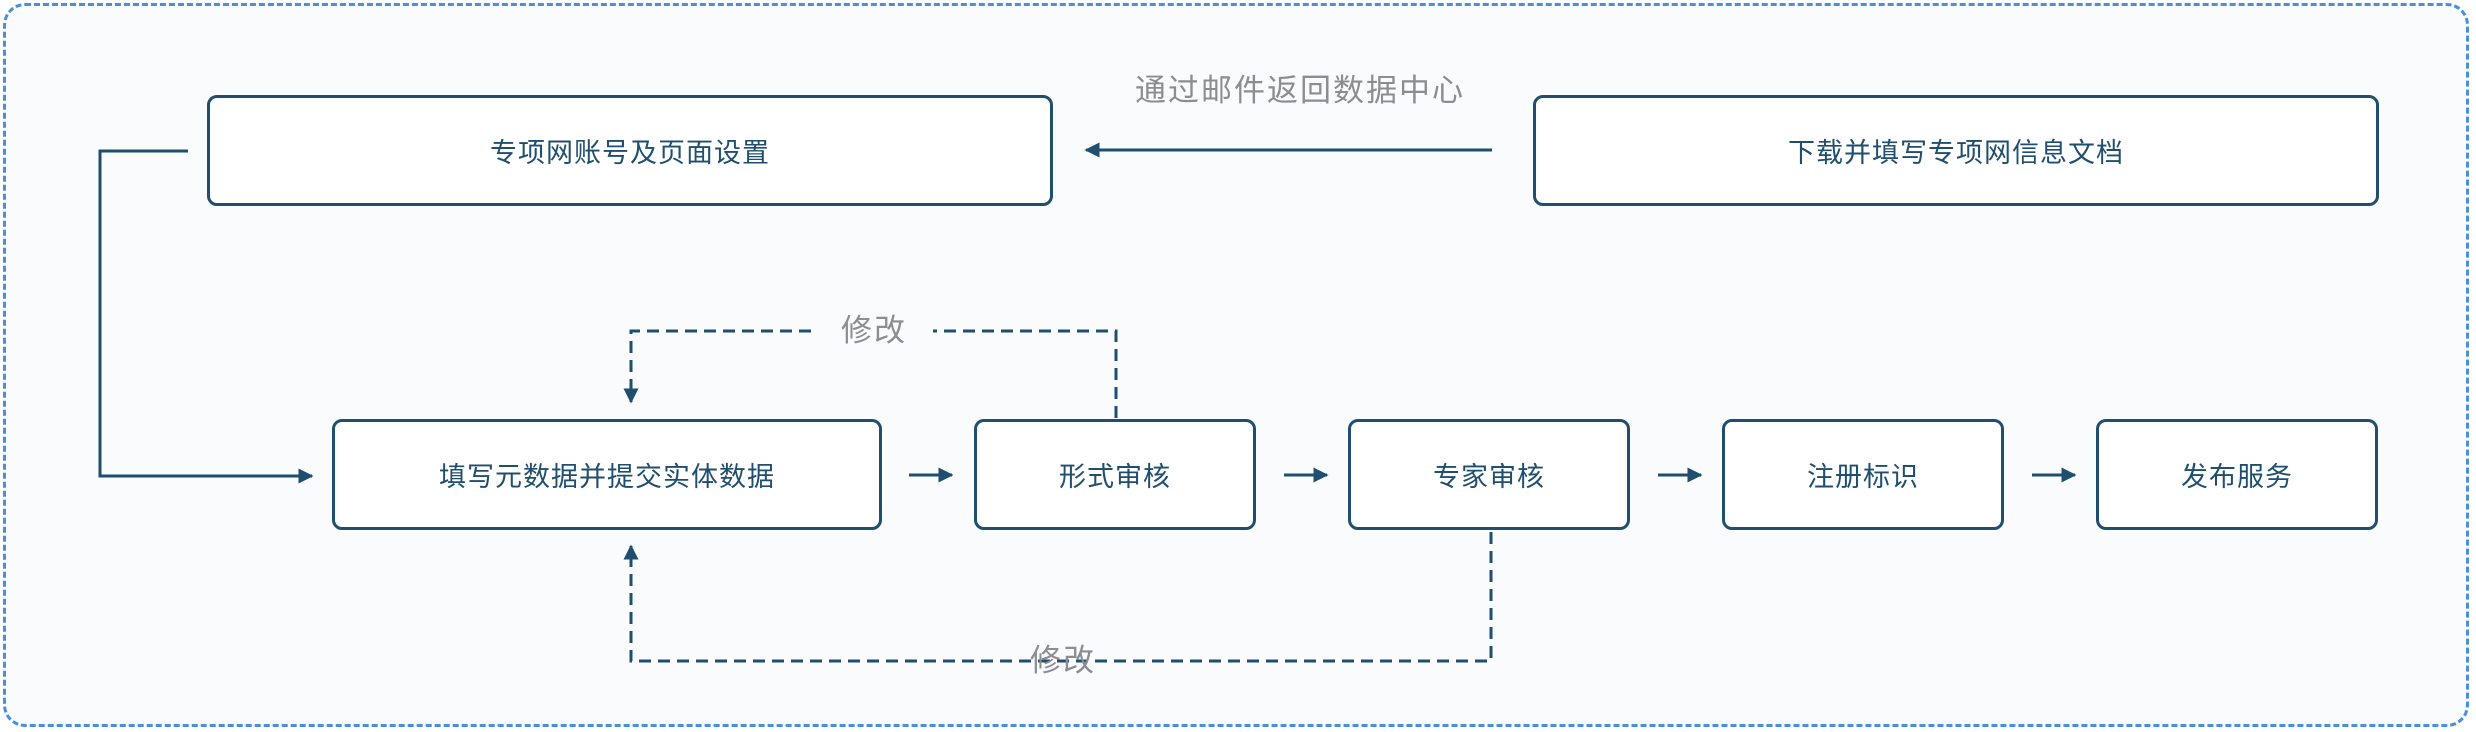 Image resolution: width=2476 pixels, height=732 pixels. Describe the element at coordinates (630, 153) in the screenshot. I see `node-account-setup-label: 专项网账号及页面设置` at that location.